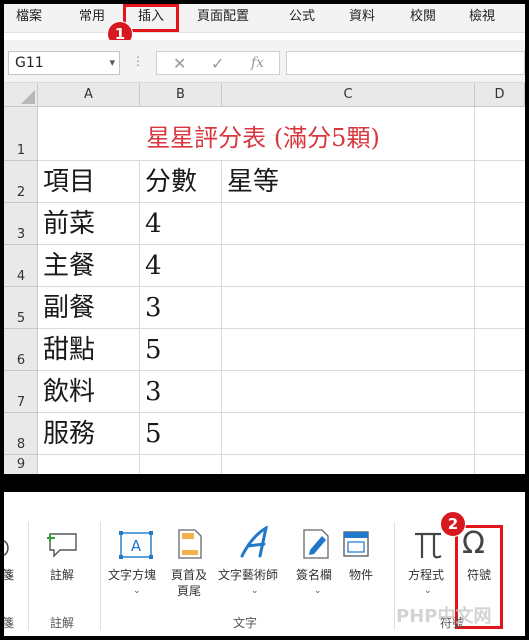 The height and width of the screenshot is (640, 529). Describe the element at coordinates (21, 464) in the screenshot. I see `row-header-9: 9` at that location.